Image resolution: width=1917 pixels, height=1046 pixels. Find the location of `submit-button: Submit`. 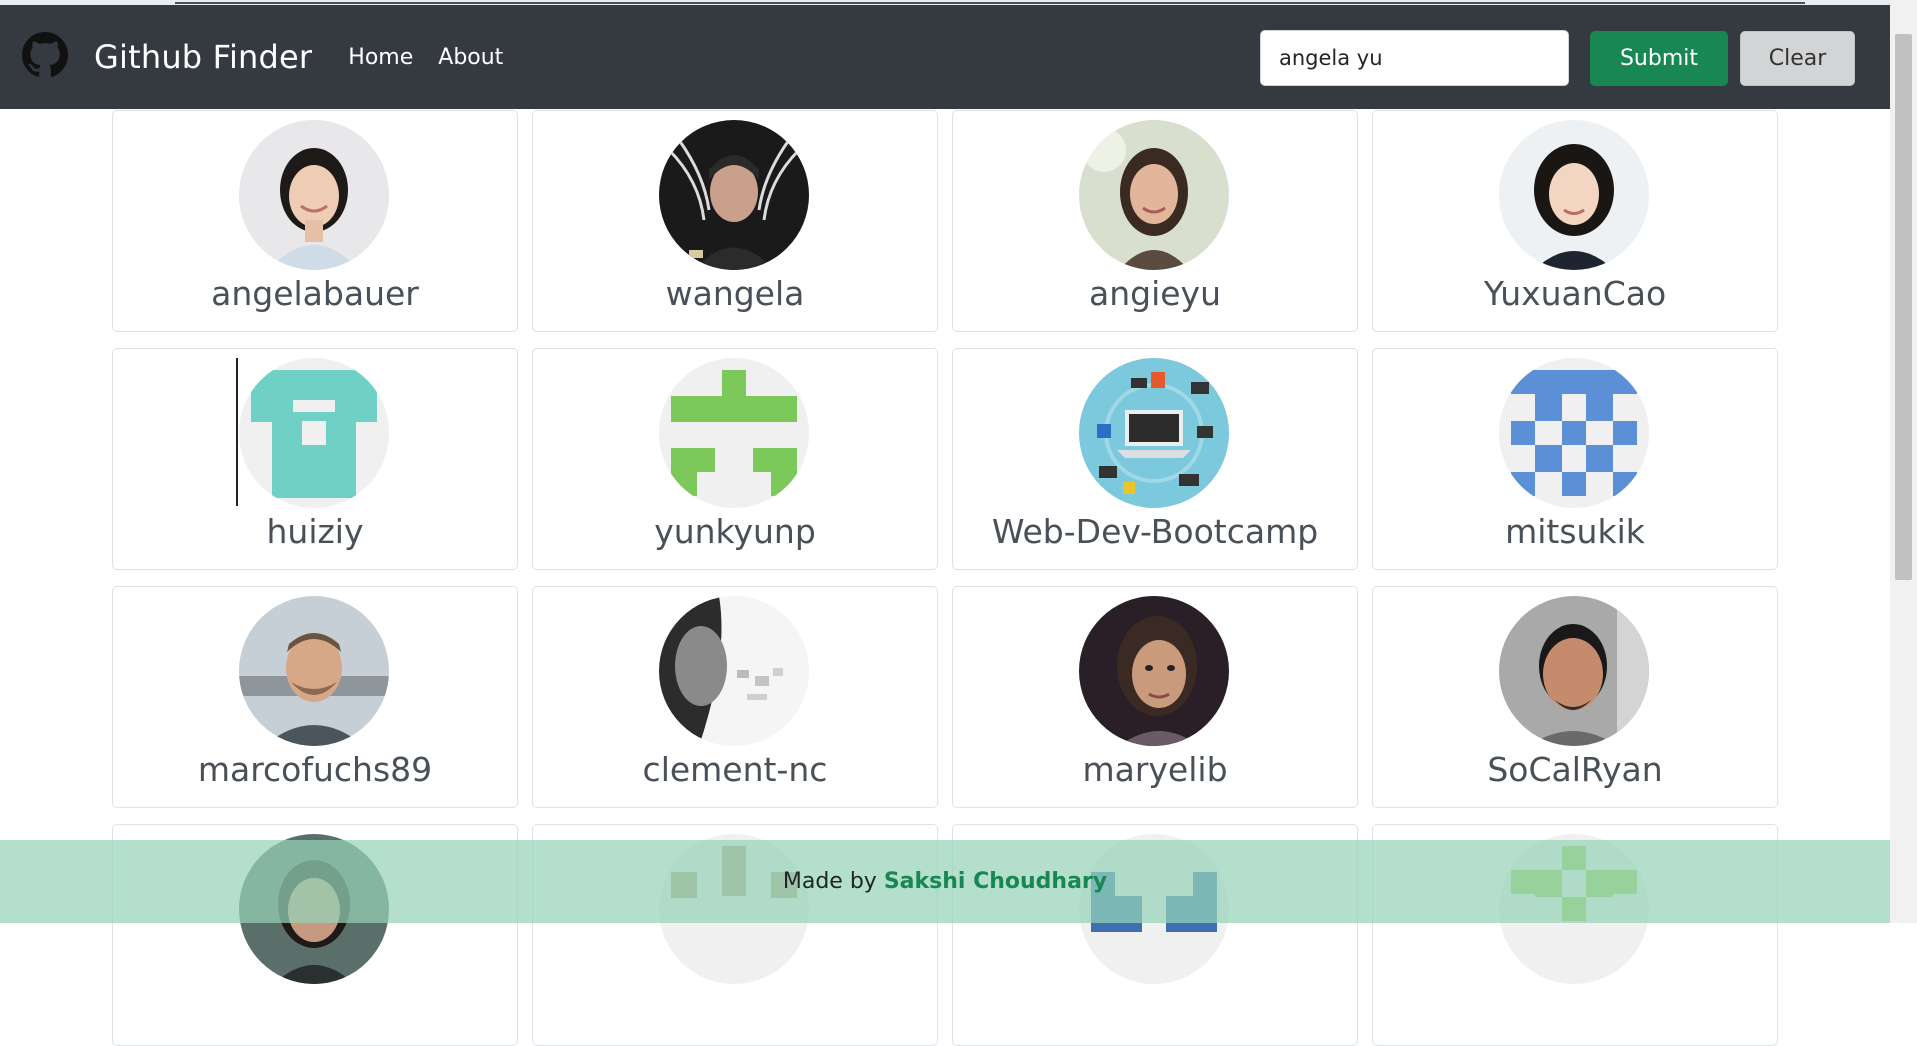

submit-button: Submit is located at coordinates (1659, 58).